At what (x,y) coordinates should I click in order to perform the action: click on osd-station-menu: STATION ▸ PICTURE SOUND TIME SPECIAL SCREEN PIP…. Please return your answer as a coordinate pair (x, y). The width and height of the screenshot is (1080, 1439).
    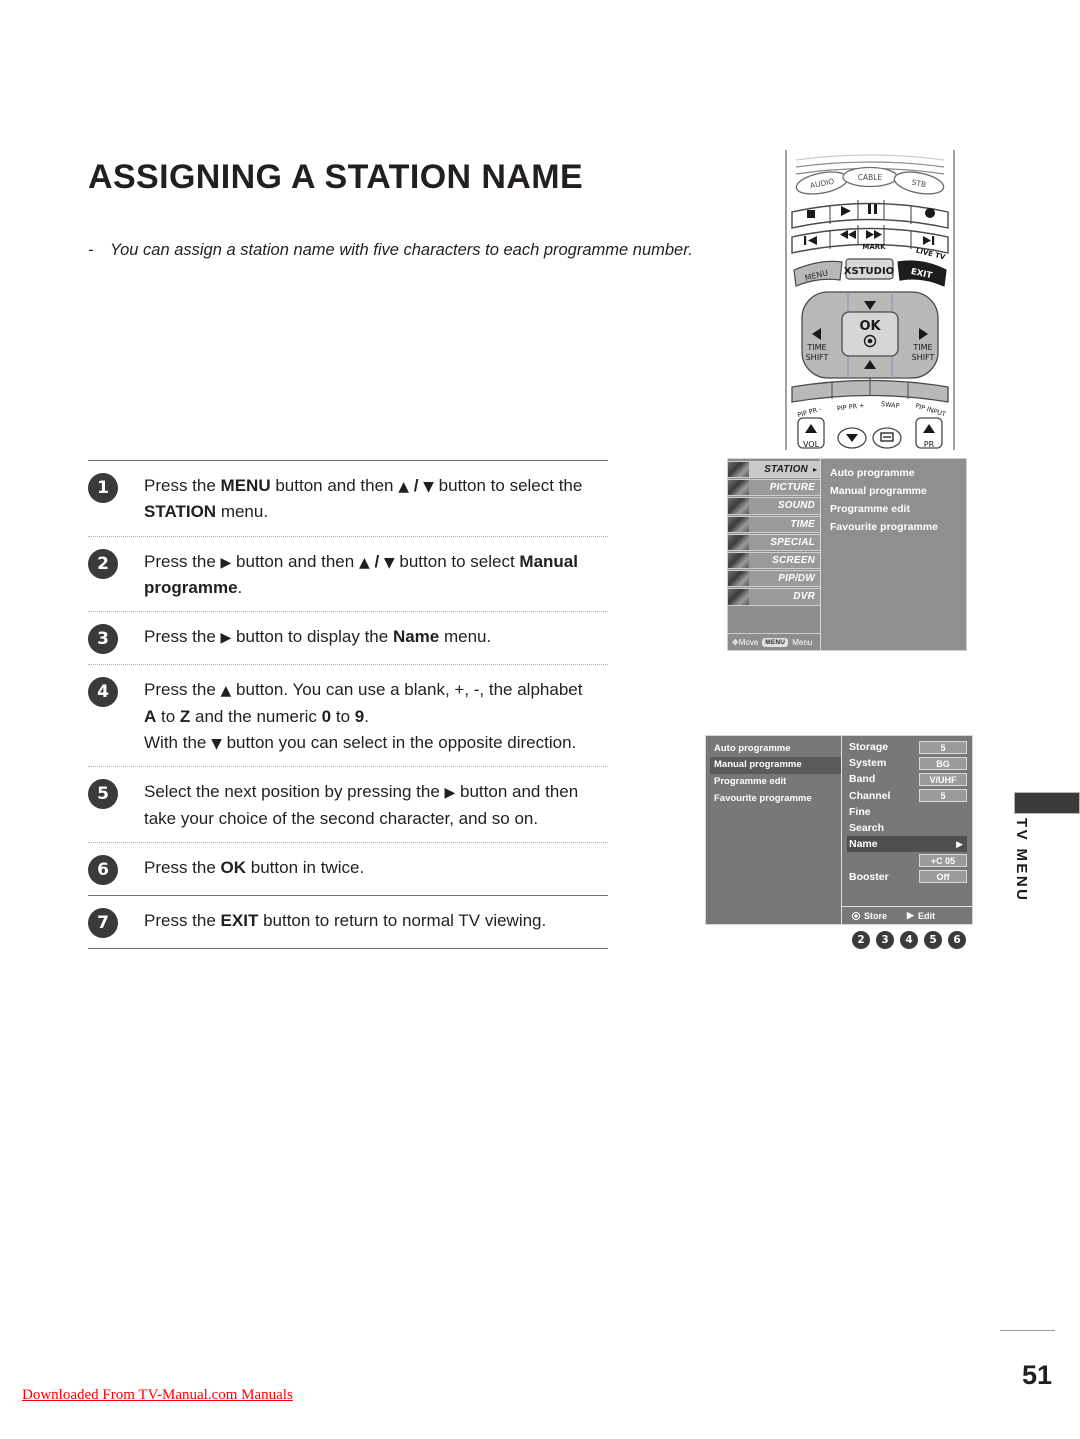
    Looking at the image, I should click on (847, 554).